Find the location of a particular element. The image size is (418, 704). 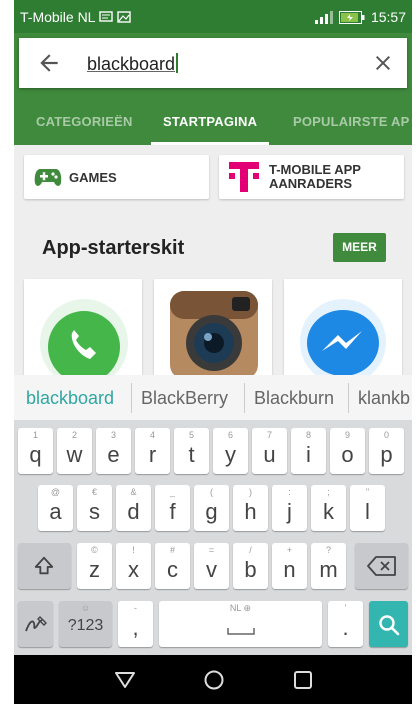

key-r: 4r is located at coordinates (152, 451).